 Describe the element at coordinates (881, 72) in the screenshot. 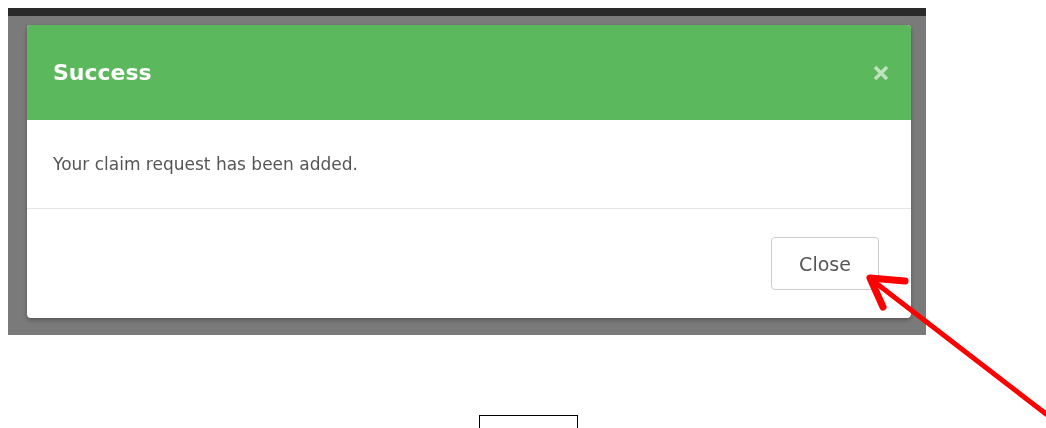

I see `close-icon` at that location.